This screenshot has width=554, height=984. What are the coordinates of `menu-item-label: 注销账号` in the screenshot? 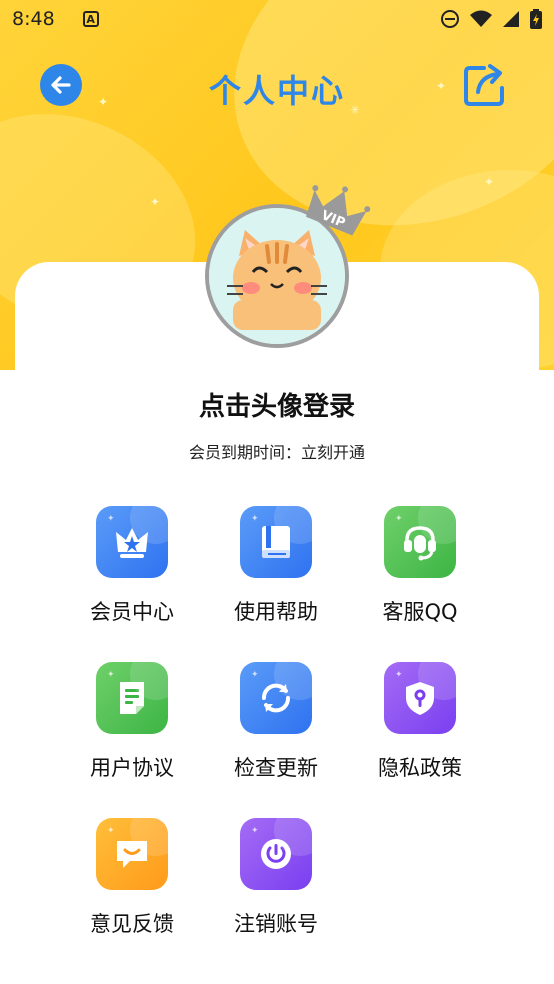 It's located at (276, 924).